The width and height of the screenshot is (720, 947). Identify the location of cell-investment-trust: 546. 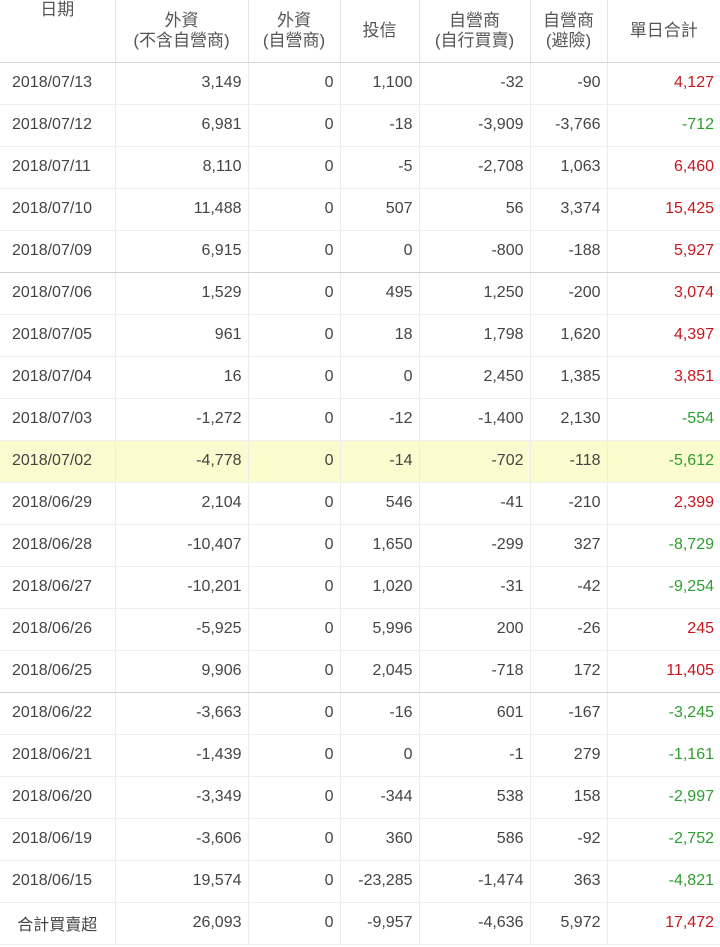
(380, 503).